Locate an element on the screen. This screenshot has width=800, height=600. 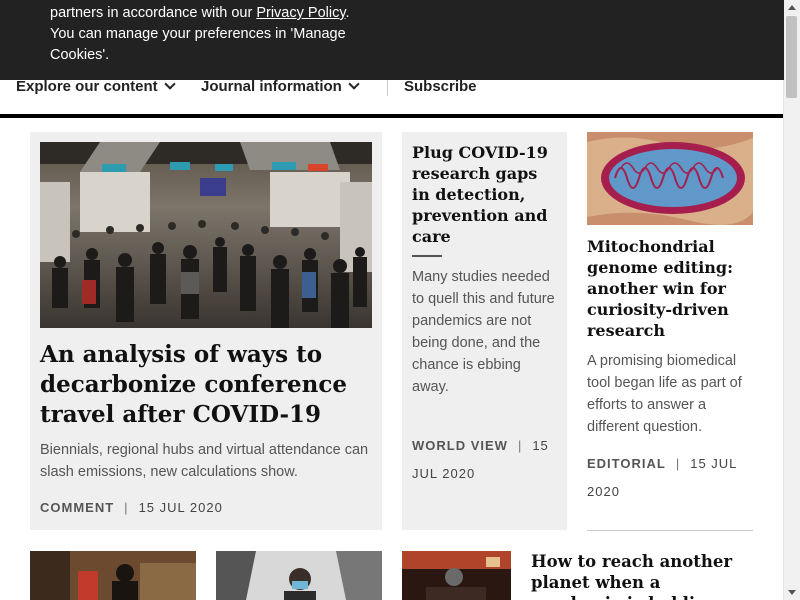
article-type: COMMENT is located at coordinates (77, 507).